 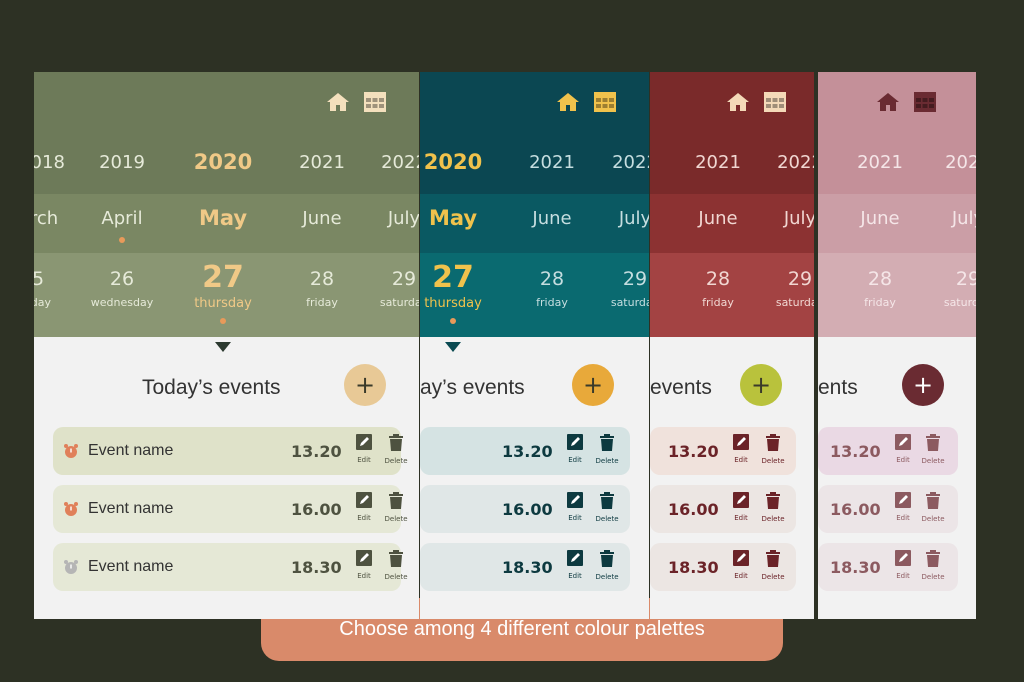 What do you see at coordinates (122, 279) in the screenshot?
I see `day-number: 26` at bounding box center [122, 279].